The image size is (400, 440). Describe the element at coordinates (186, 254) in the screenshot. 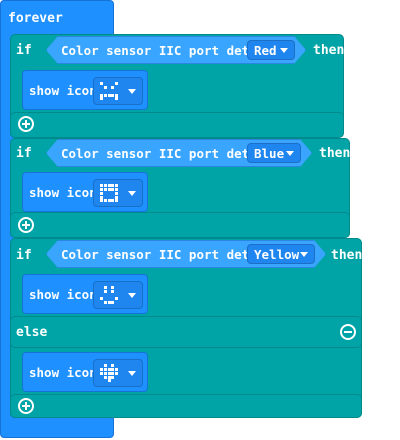

I see `color-condition: Color sensor IIC port detects Yellow` at that location.